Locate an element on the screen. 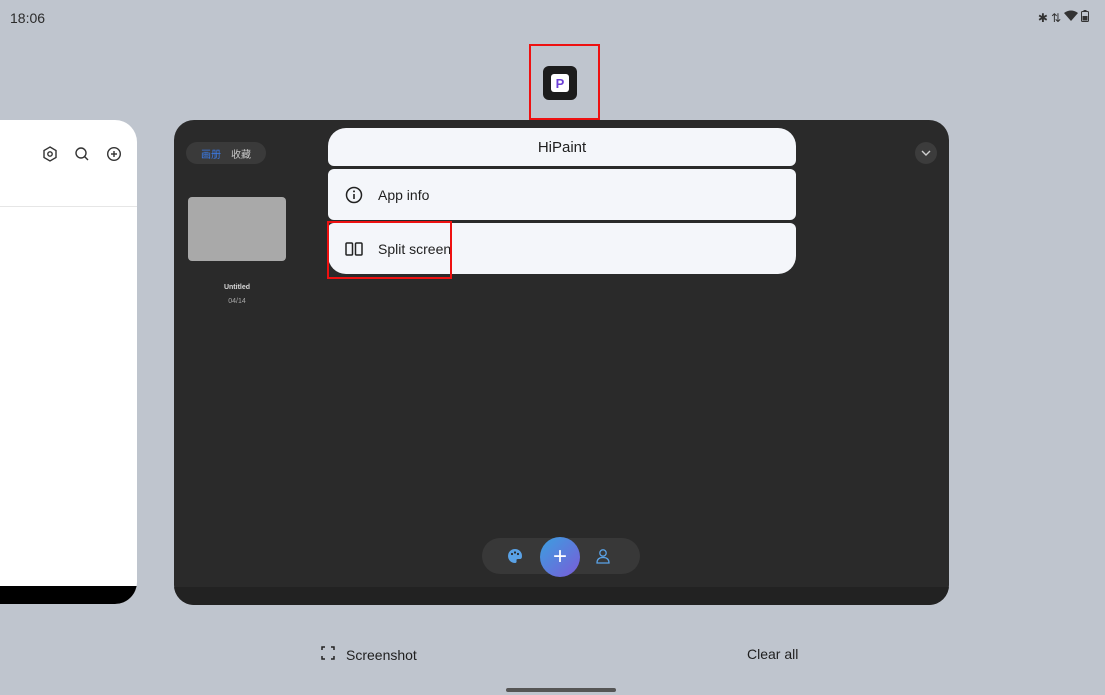 This screenshot has width=1105, height=695. chevron-down-icon is located at coordinates (926, 153).